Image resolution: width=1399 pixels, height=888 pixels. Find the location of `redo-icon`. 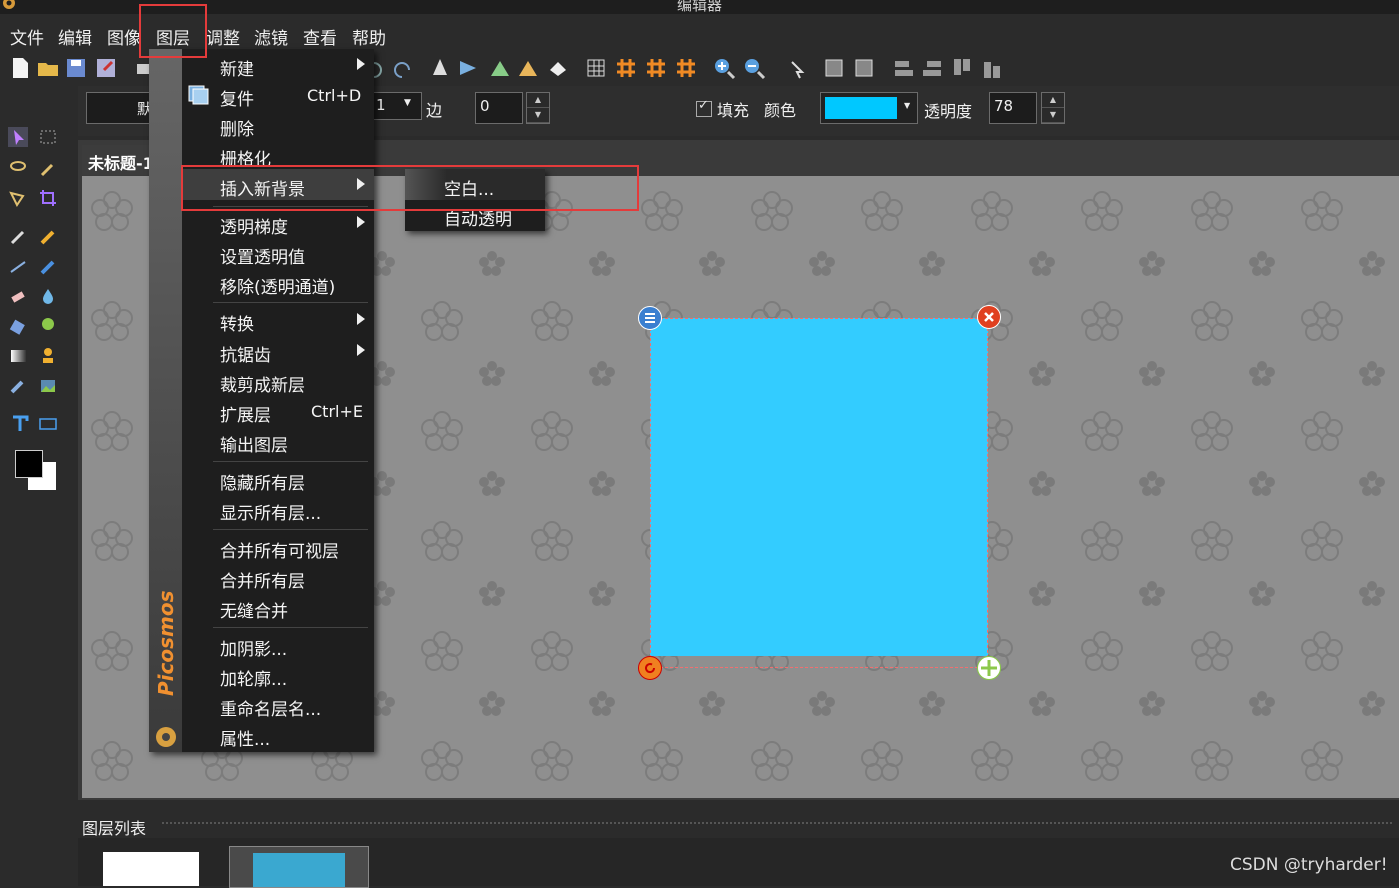

redo-icon is located at coordinates (402, 68).